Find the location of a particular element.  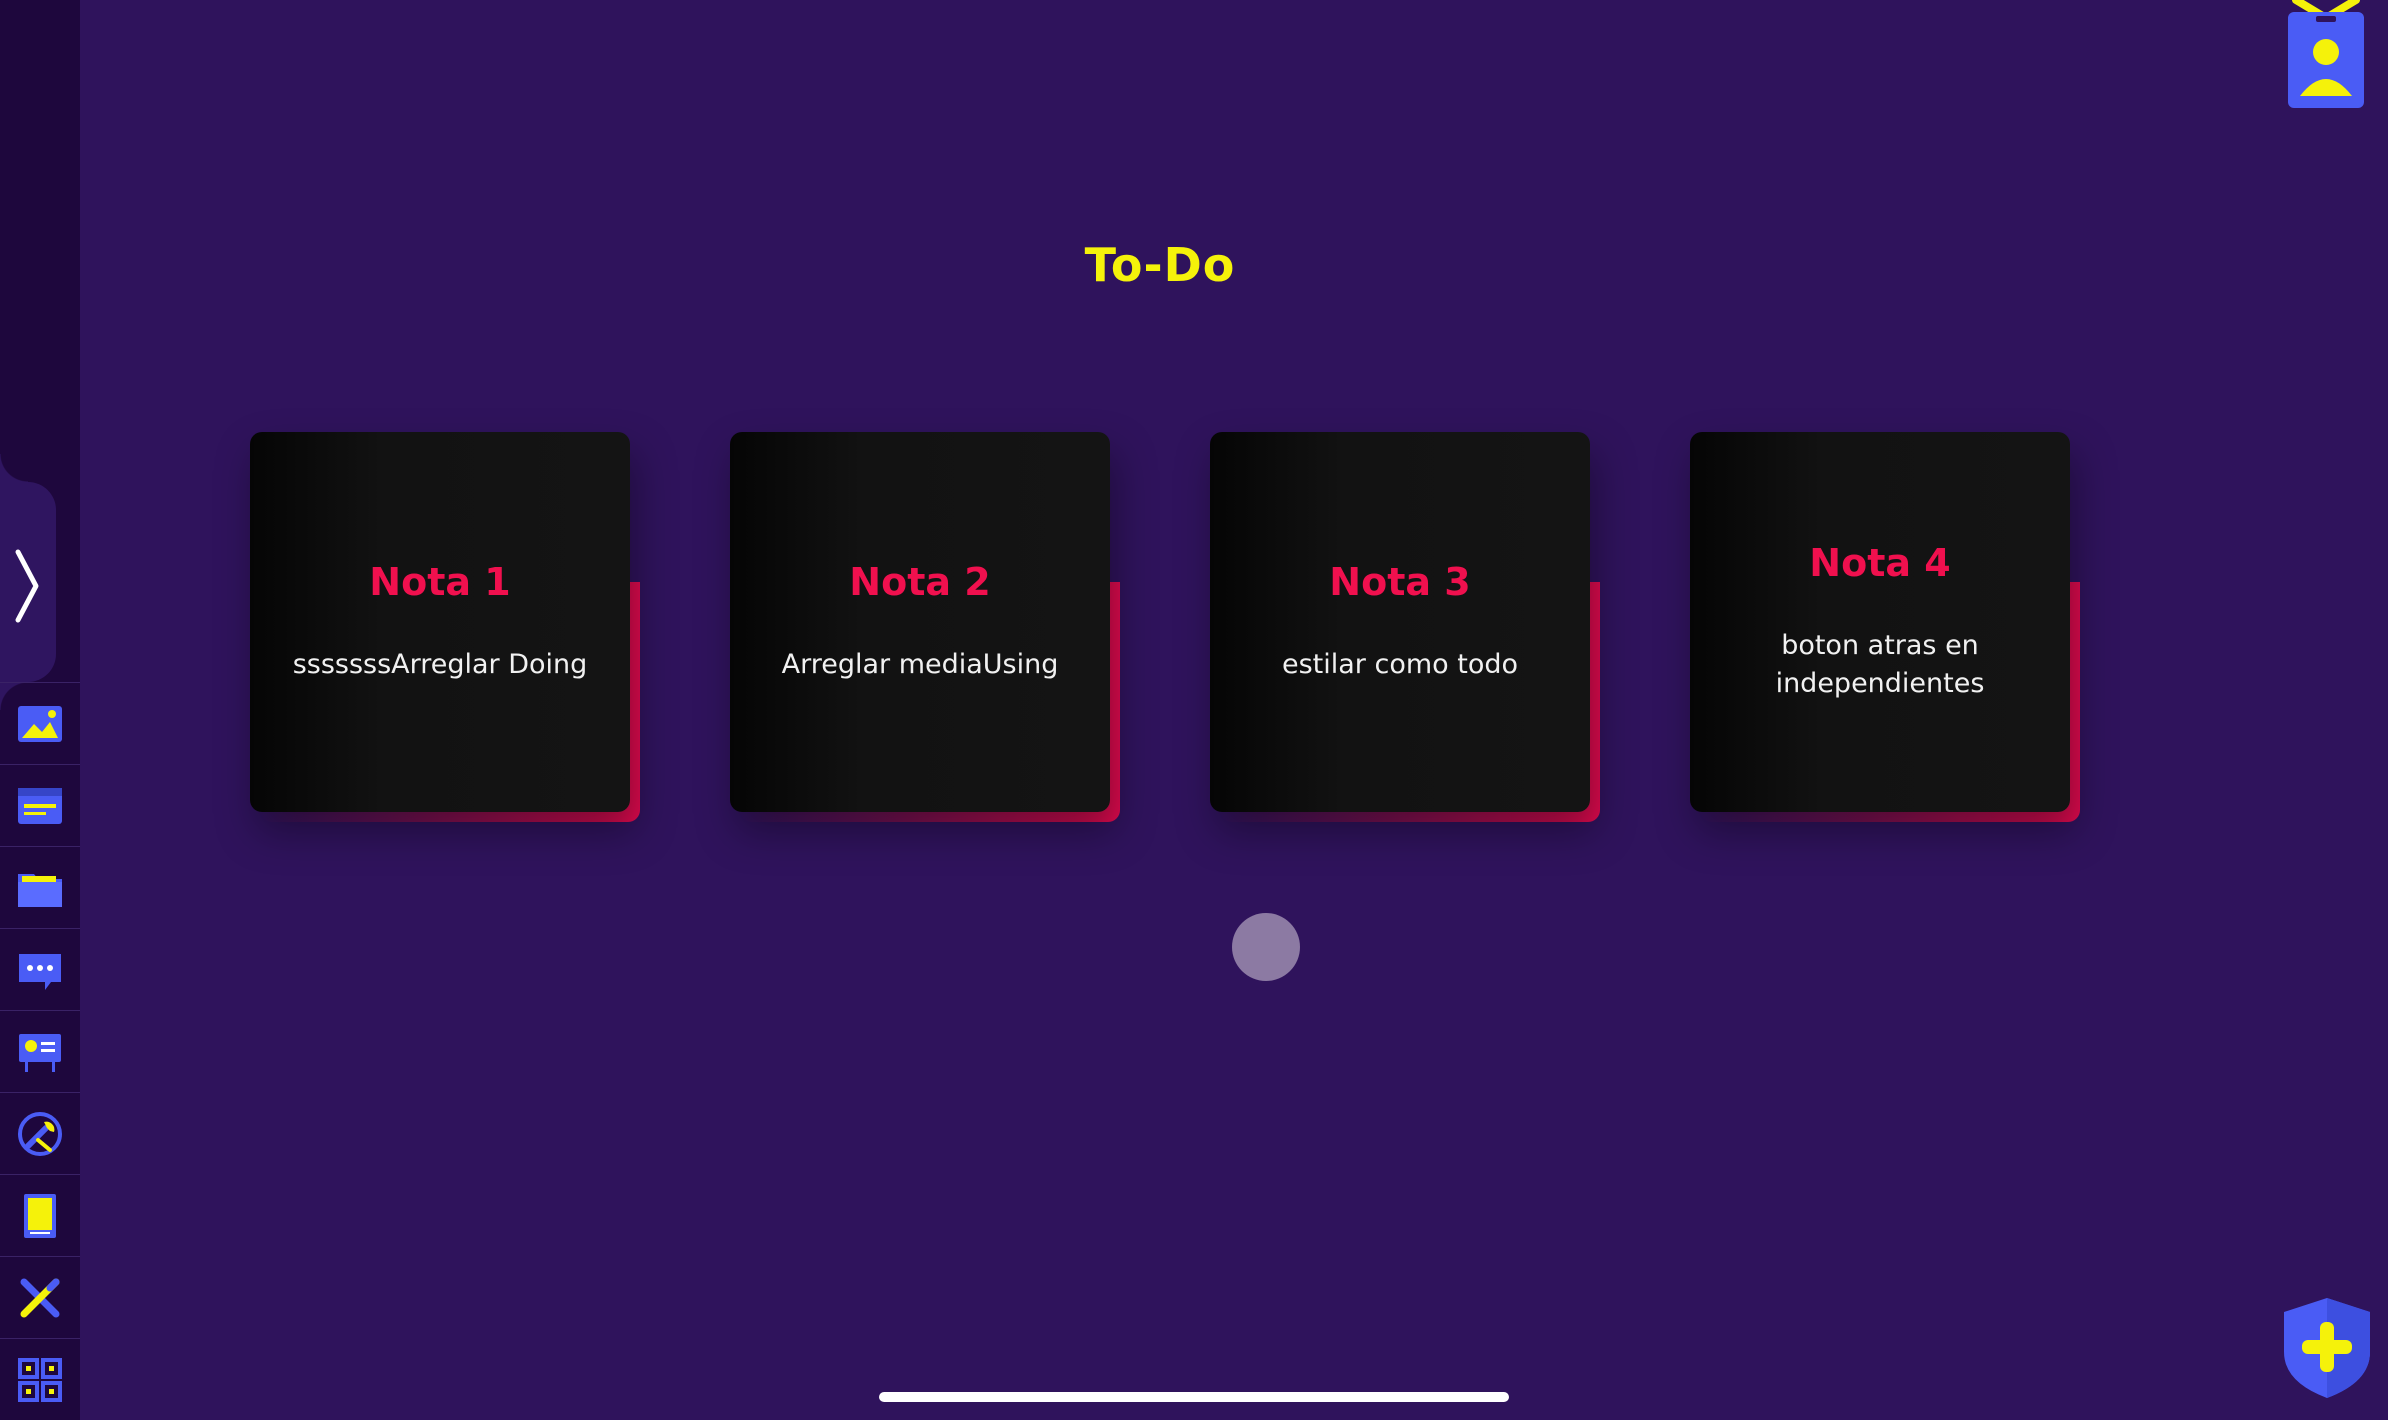

sidebar-item-gallery is located at coordinates (40, 723).